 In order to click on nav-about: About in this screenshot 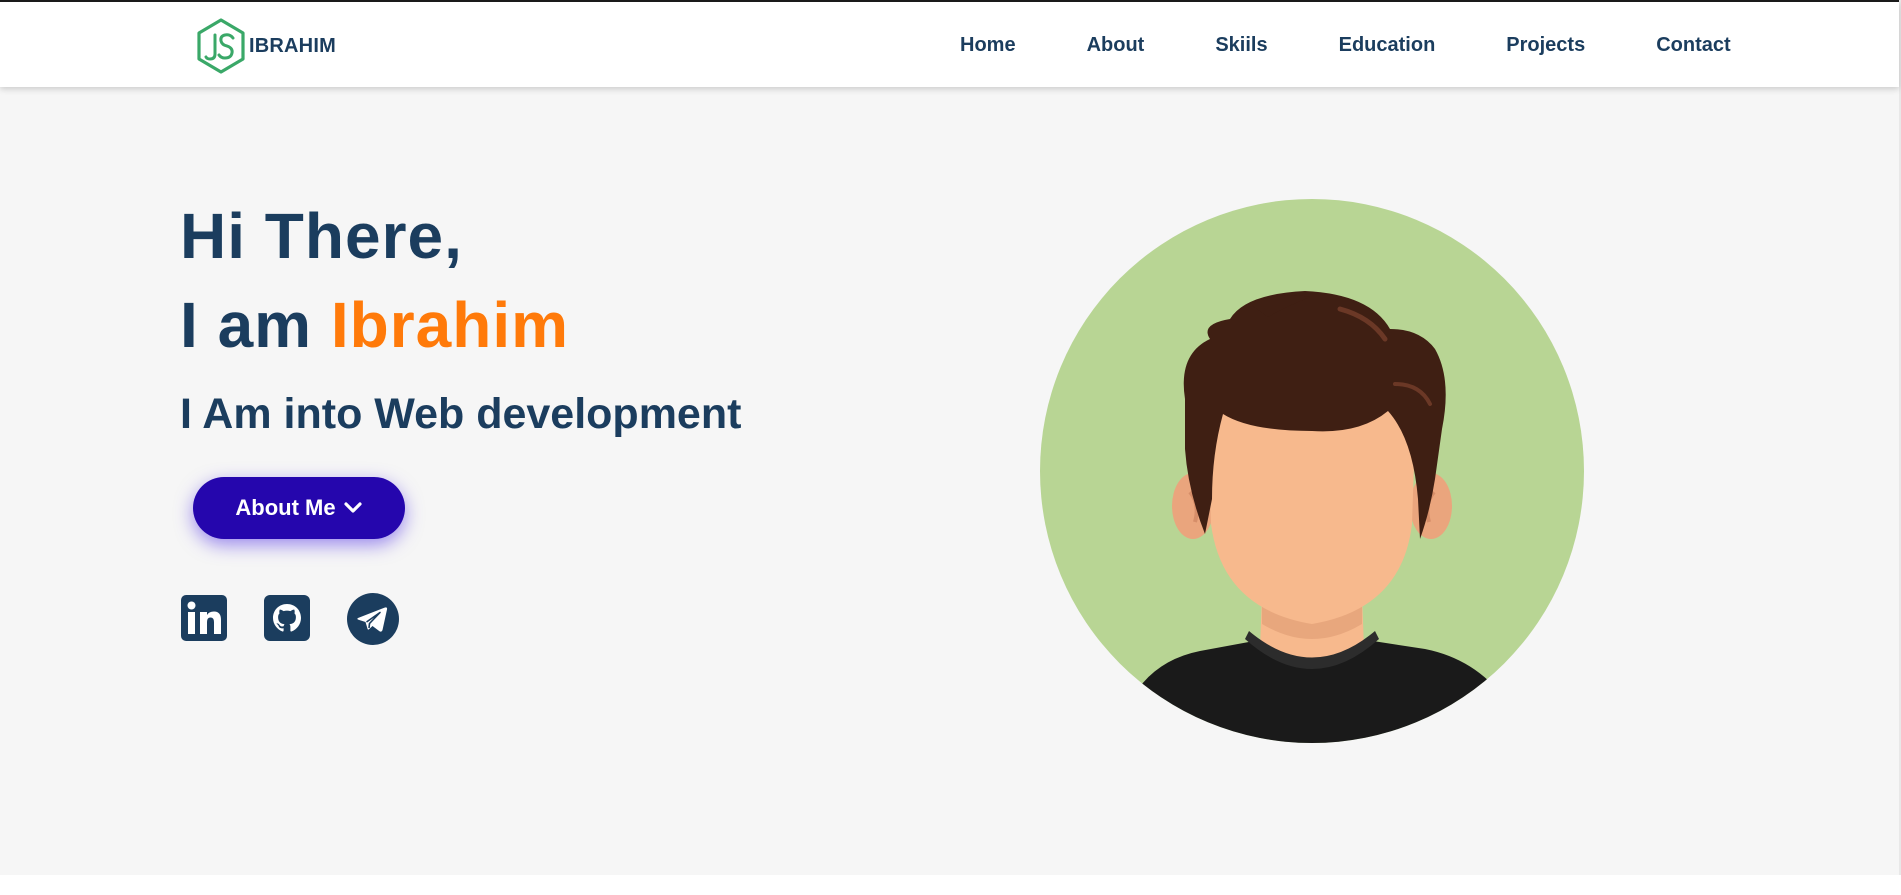, I will do `click(1116, 45)`.